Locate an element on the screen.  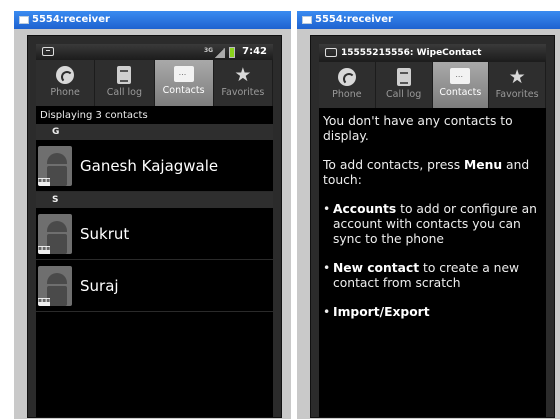
empty-line: You don't have any contacts to display. is located at coordinates (418, 128).